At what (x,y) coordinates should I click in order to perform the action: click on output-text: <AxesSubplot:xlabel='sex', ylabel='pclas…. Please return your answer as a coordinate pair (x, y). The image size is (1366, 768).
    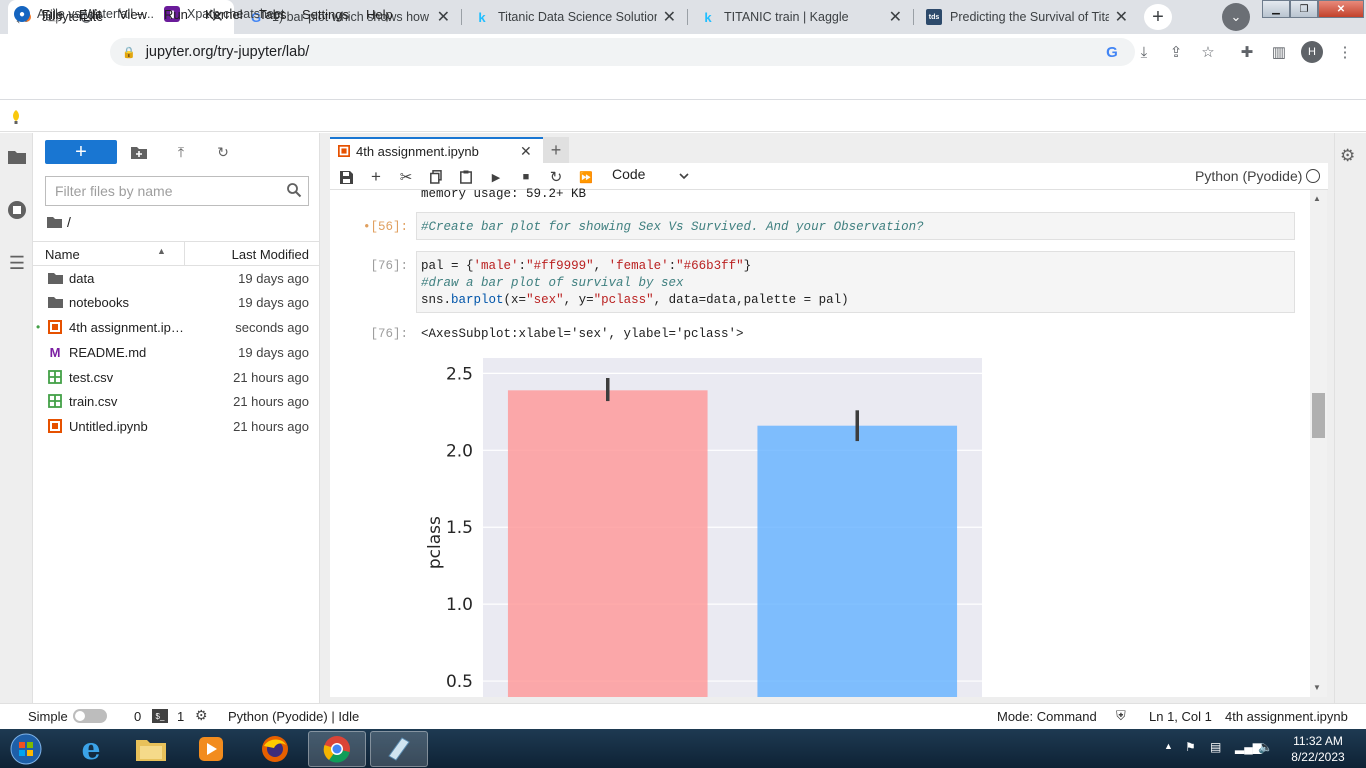
    Looking at the image, I should click on (582, 334).